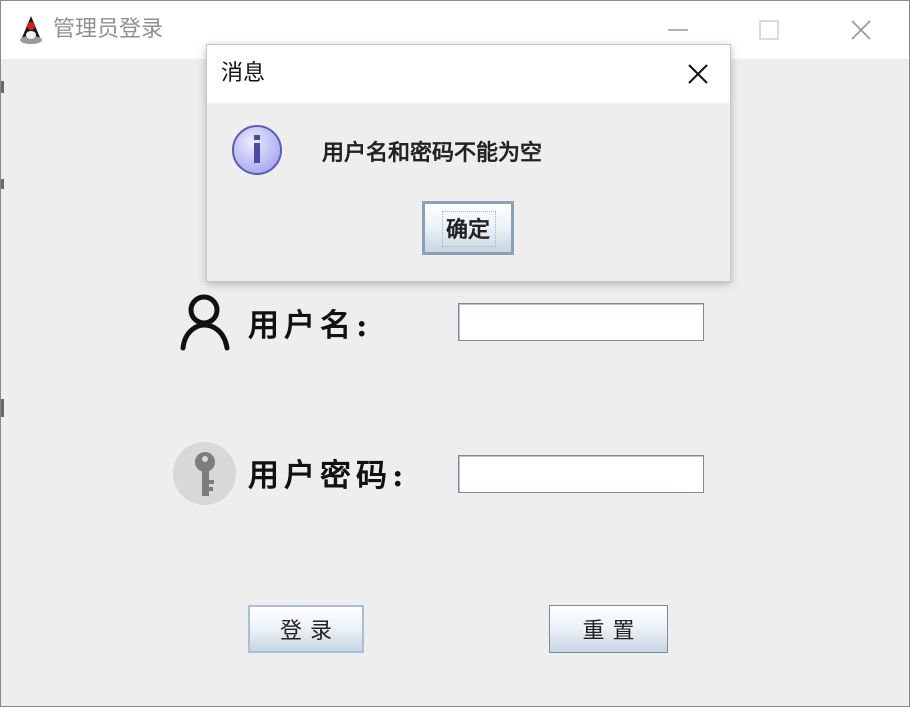 This screenshot has height=707, width=910. I want to click on key-icon, so click(205, 474).